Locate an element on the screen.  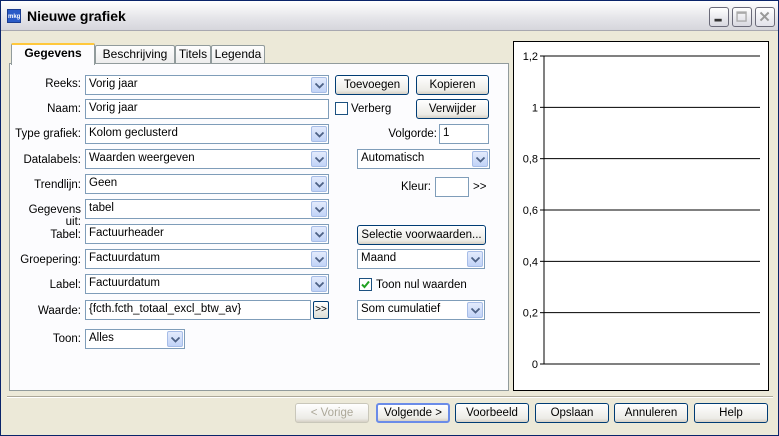
label-label: Label: is located at coordinates (65, 285).